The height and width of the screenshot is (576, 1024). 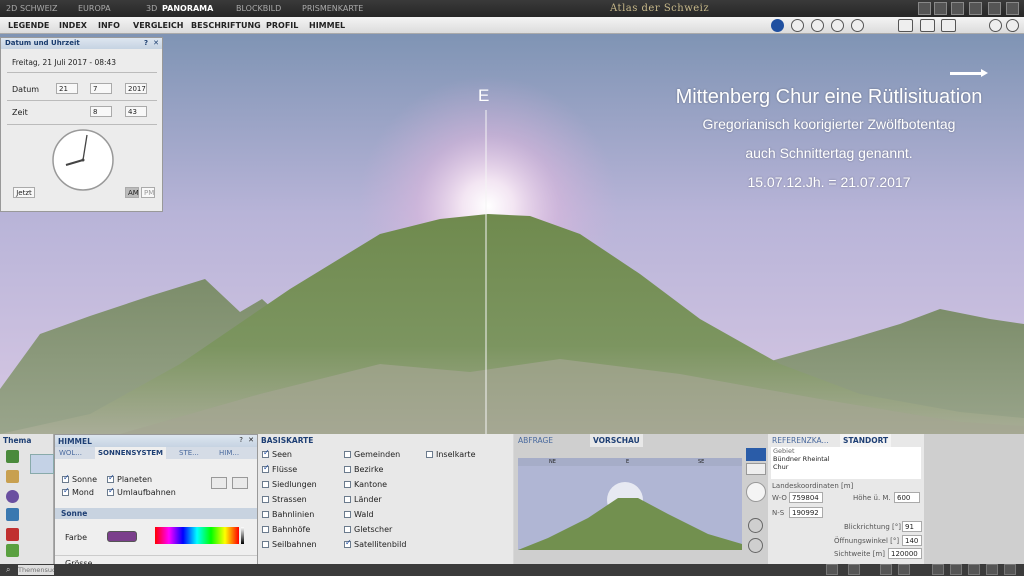 I want to click on day-field: 21, so click(x=67, y=88).